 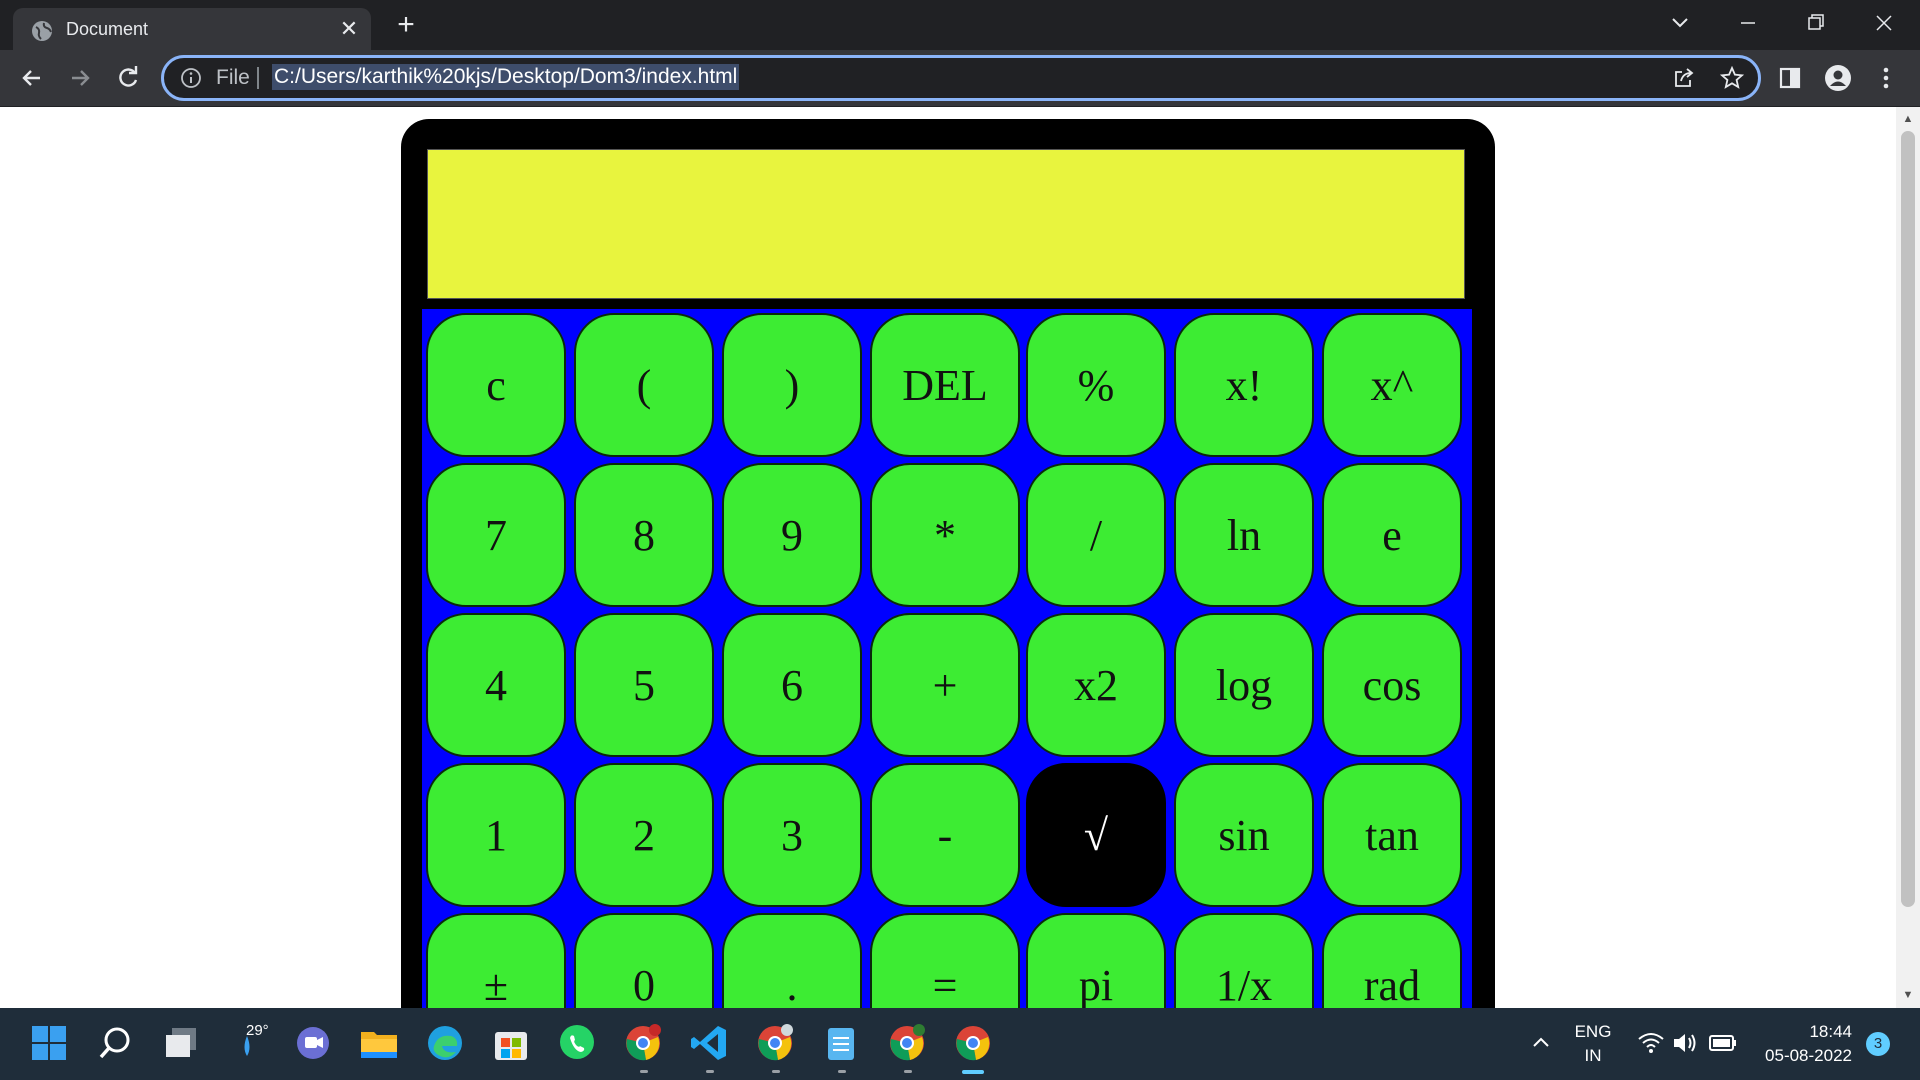 I want to click on scroll-up-icon: ▲, so click(x=1908, y=119).